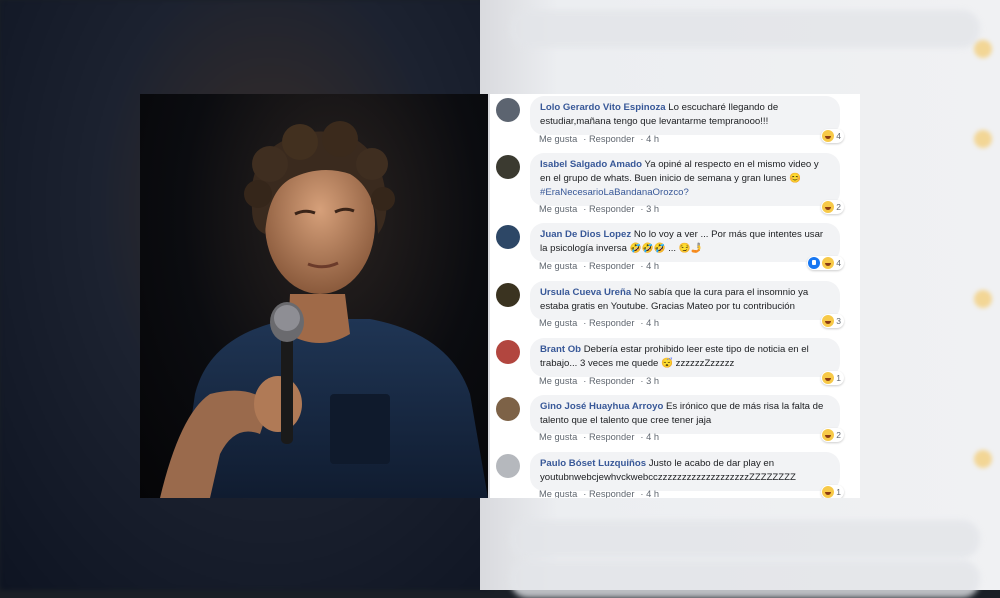  Describe the element at coordinates (614, 192) in the screenshot. I see `hashtag-link: #EraNecesarioLaBandanaOrozco?` at that location.